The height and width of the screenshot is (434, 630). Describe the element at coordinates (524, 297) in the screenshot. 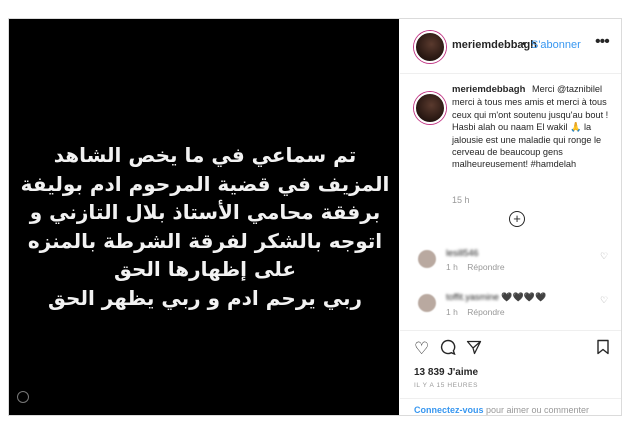

I see `comment-text: 🖤🖤🖤🖤` at that location.